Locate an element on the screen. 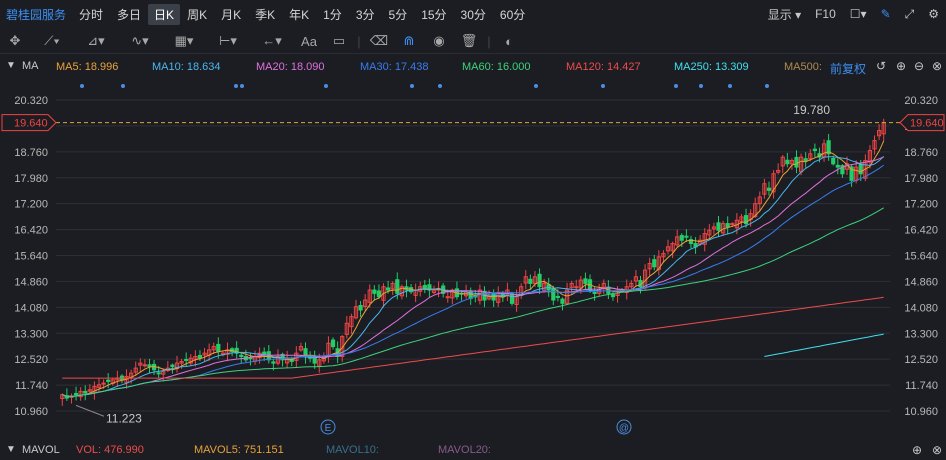 The height and width of the screenshot is (460, 946). volume-legend-item: VOL: 476.990 is located at coordinates (110, 450).